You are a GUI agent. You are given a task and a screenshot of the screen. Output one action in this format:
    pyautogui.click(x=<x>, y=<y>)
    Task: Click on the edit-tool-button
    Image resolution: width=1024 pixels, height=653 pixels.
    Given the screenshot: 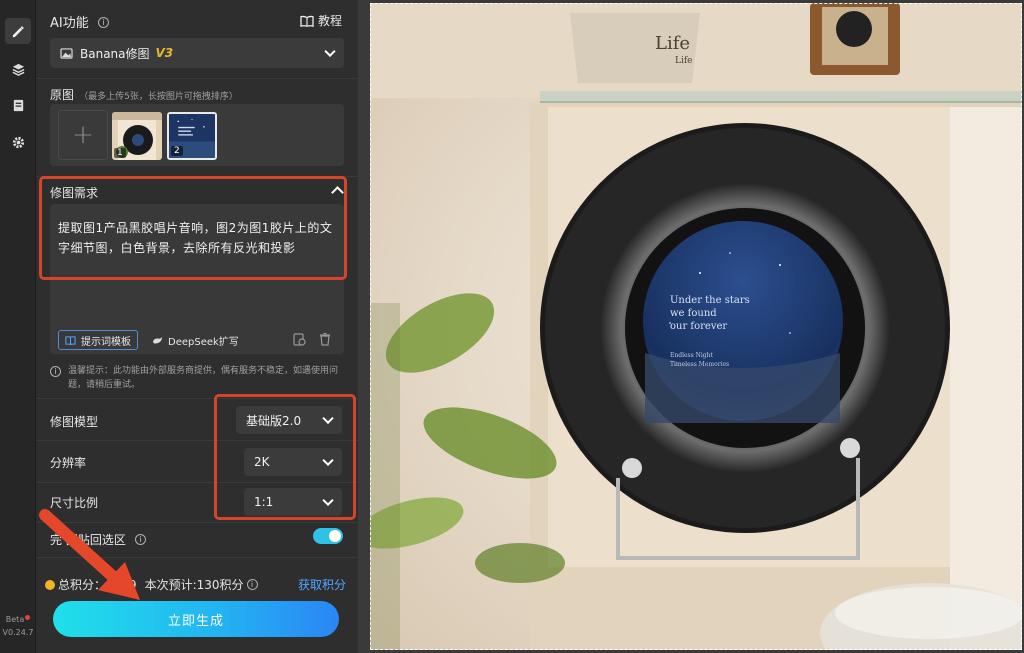 What is the action you would take?
    pyautogui.click(x=18, y=31)
    